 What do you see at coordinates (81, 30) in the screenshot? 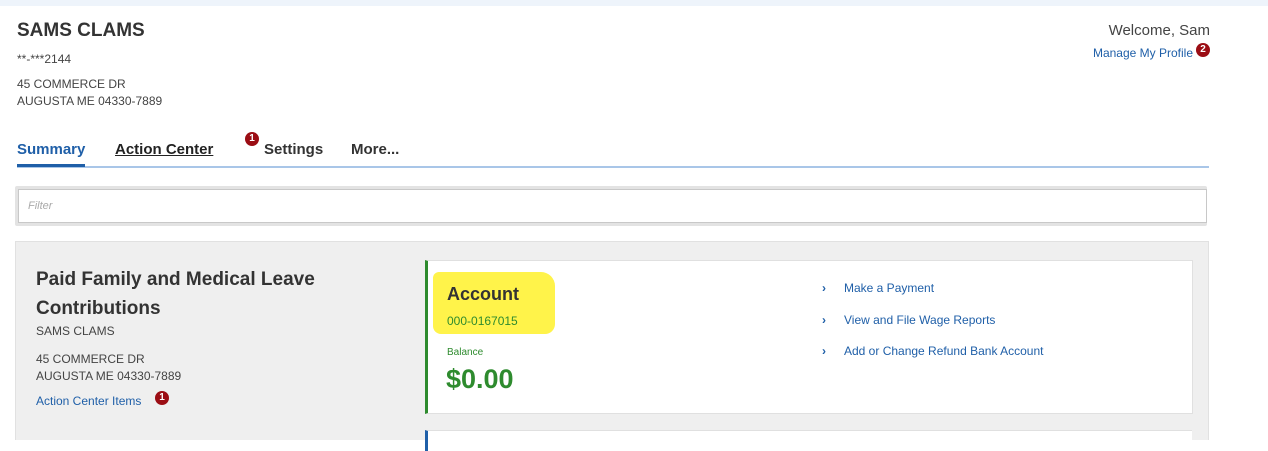
I see `business-name: SAMS CLAMS` at bounding box center [81, 30].